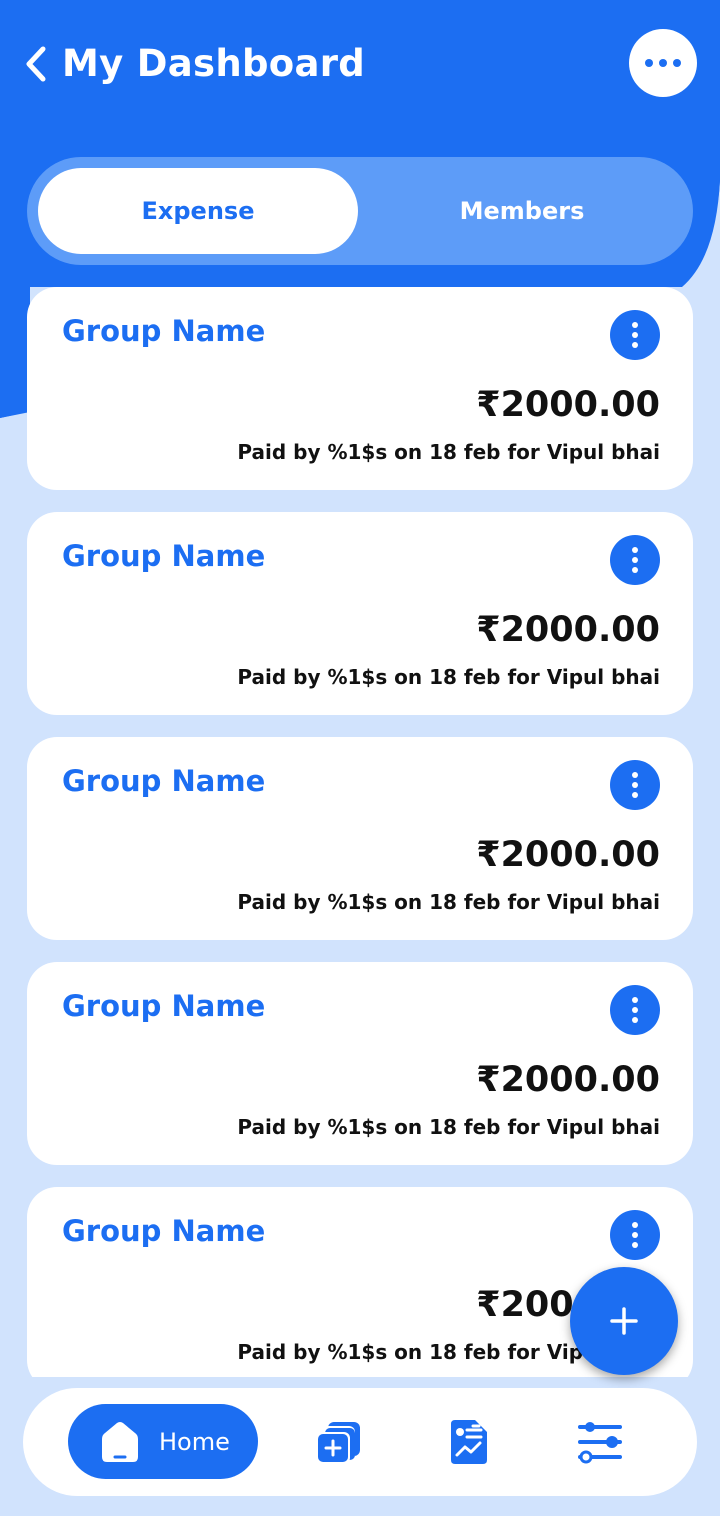  I want to click on nav-add-group, so click(338, 1442).